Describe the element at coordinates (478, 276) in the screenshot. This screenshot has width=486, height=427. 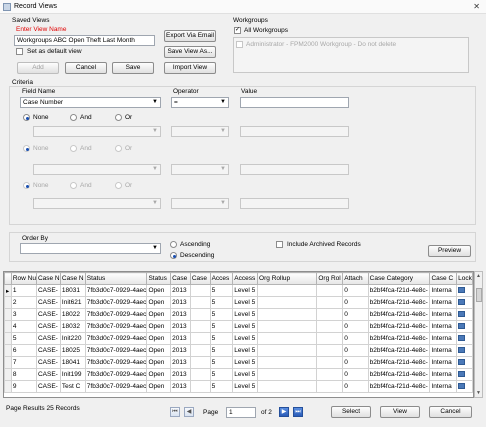
I see `scroll-up-icon: ▲` at that location.